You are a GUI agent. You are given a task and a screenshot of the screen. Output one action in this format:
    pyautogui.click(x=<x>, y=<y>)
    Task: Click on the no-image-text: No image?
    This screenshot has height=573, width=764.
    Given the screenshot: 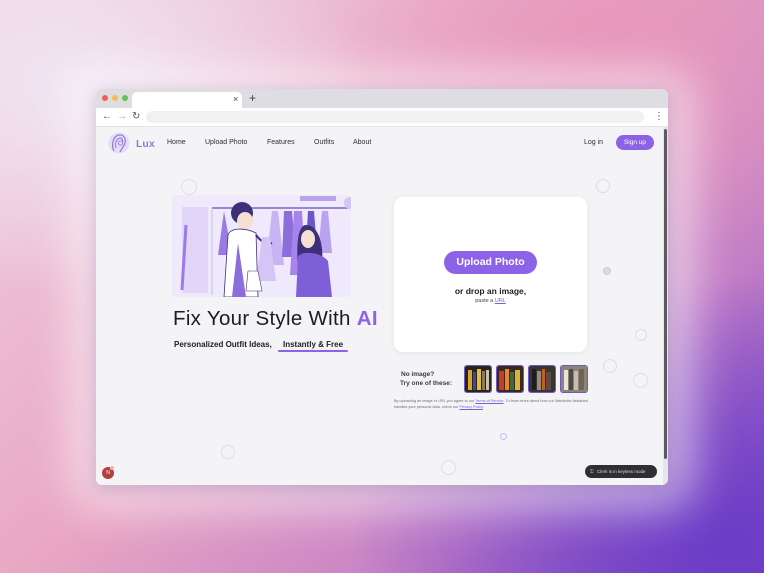 What is the action you would take?
    pyautogui.click(x=418, y=374)
    